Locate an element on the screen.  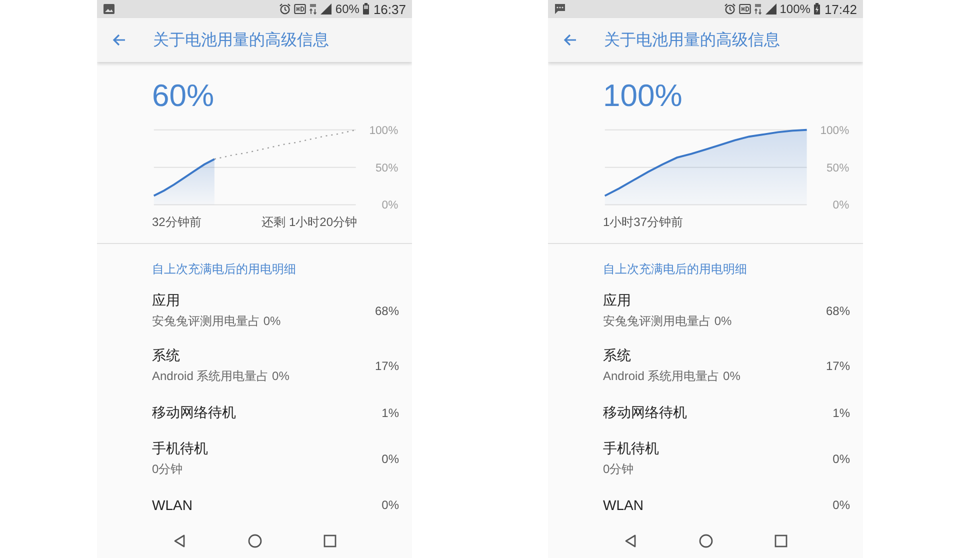
time-label: 还剩 1小时20分钟 is located at coordinates (309, 222).